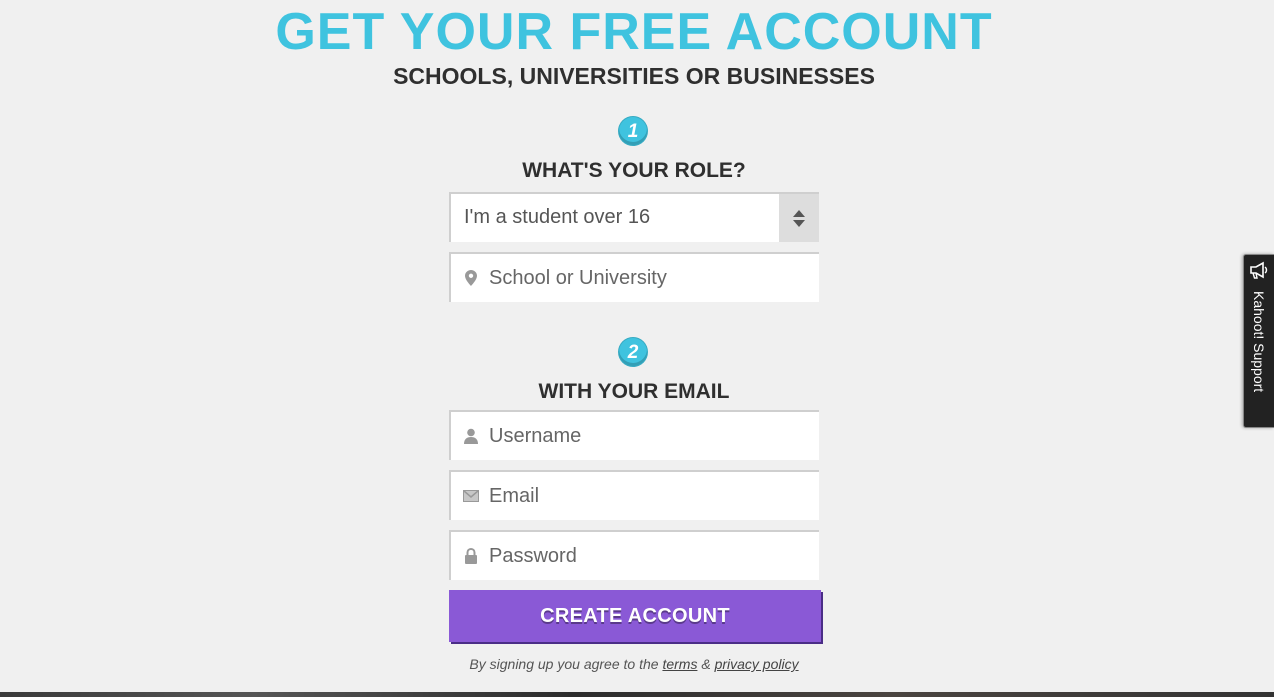 Image resolution: width=1274 pixels, height=697 pixels. I want to click on school-field, so click(634, 277).